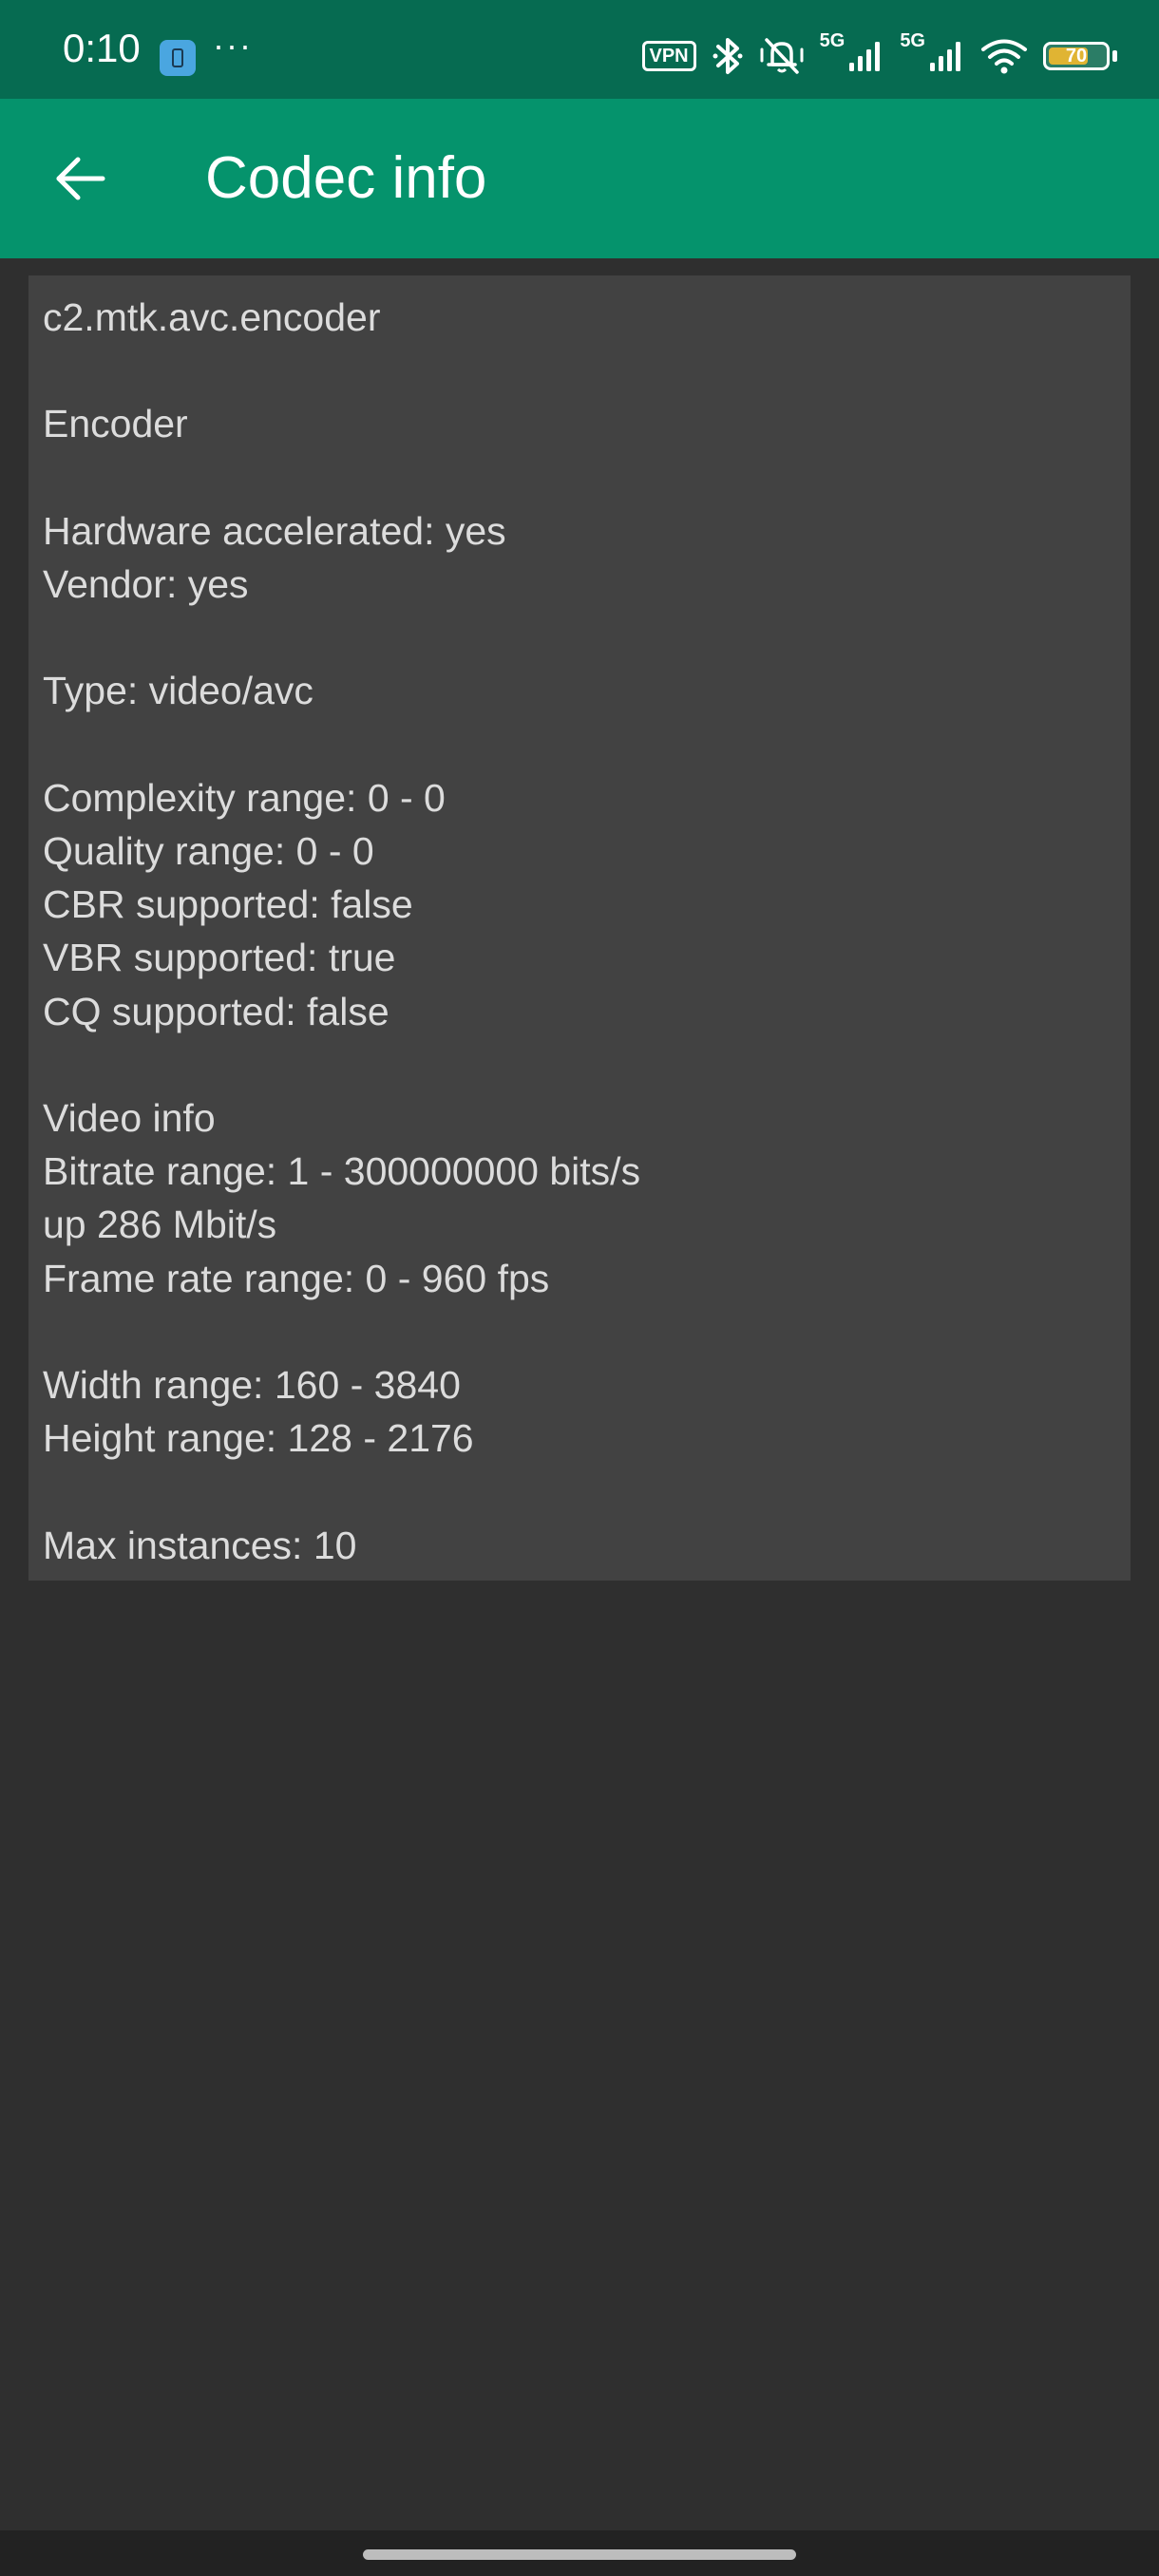 The image size is (1159, 2576). I want to click on sim2-network-label: 5G, so click(912, 40).